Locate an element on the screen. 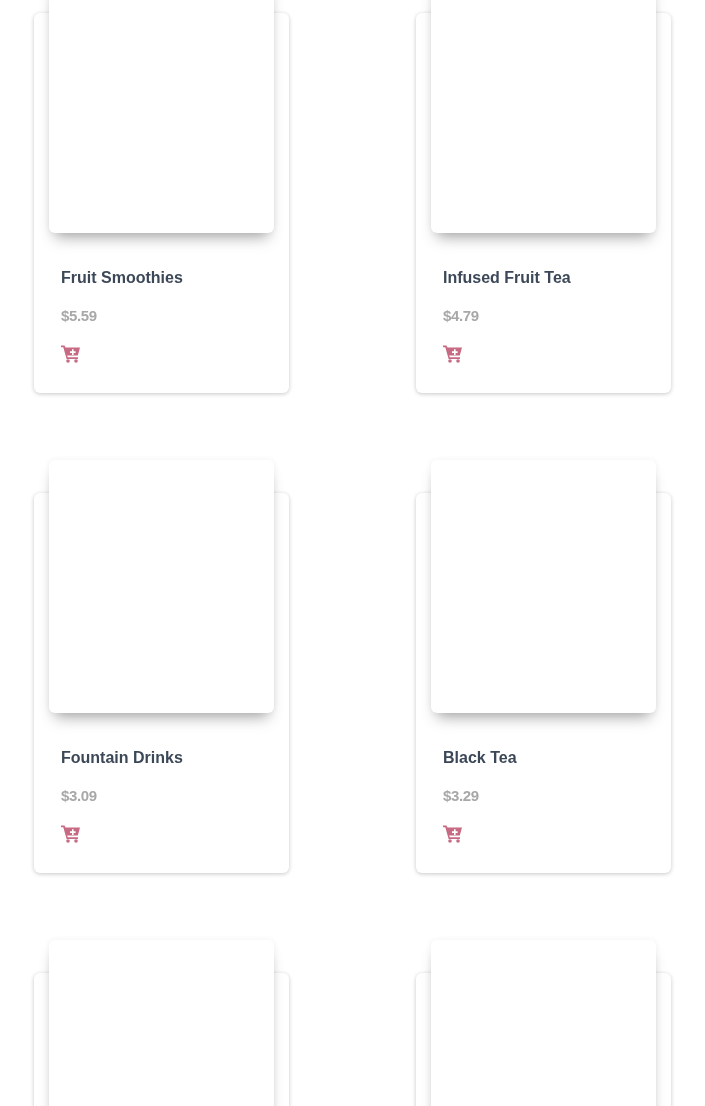  product-price: $3.09 is located at coordinates (79, 796).